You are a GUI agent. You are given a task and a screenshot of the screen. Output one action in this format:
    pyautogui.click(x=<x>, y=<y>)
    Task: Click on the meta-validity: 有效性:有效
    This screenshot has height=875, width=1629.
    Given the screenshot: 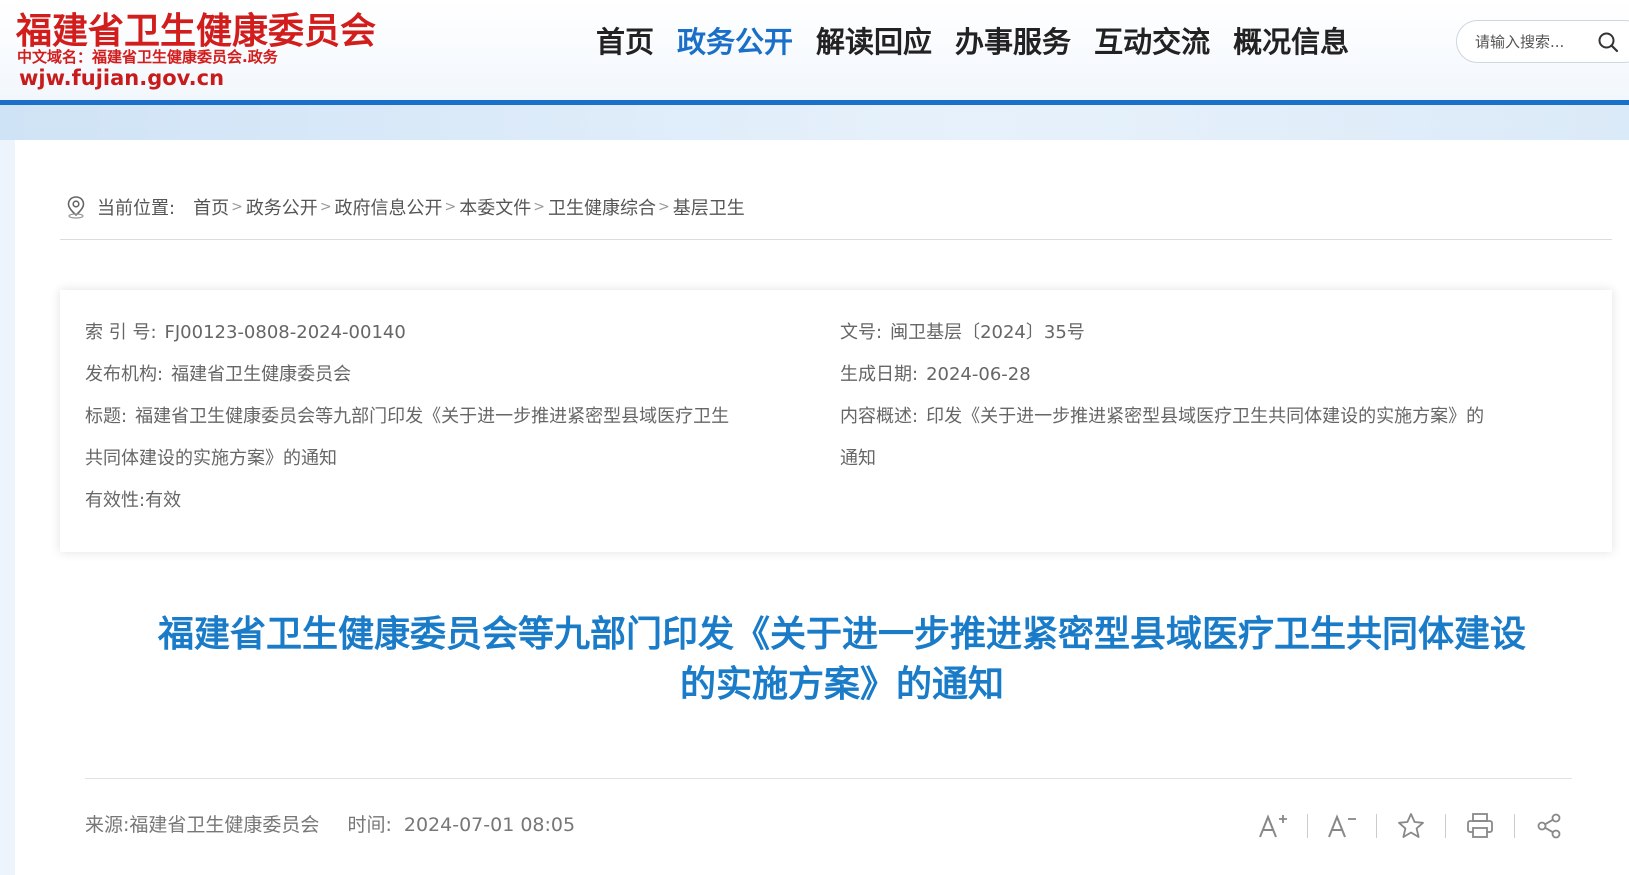 What is the action you would take?
    pyautogui.click(x=450, y=501)
    